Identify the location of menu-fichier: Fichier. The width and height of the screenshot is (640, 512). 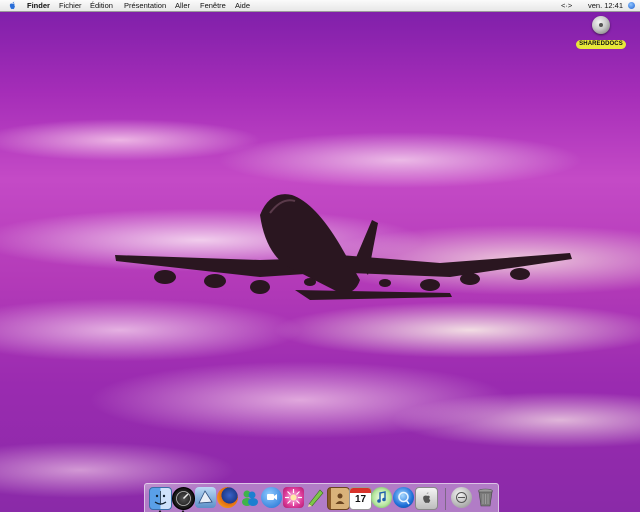
(70, 5).